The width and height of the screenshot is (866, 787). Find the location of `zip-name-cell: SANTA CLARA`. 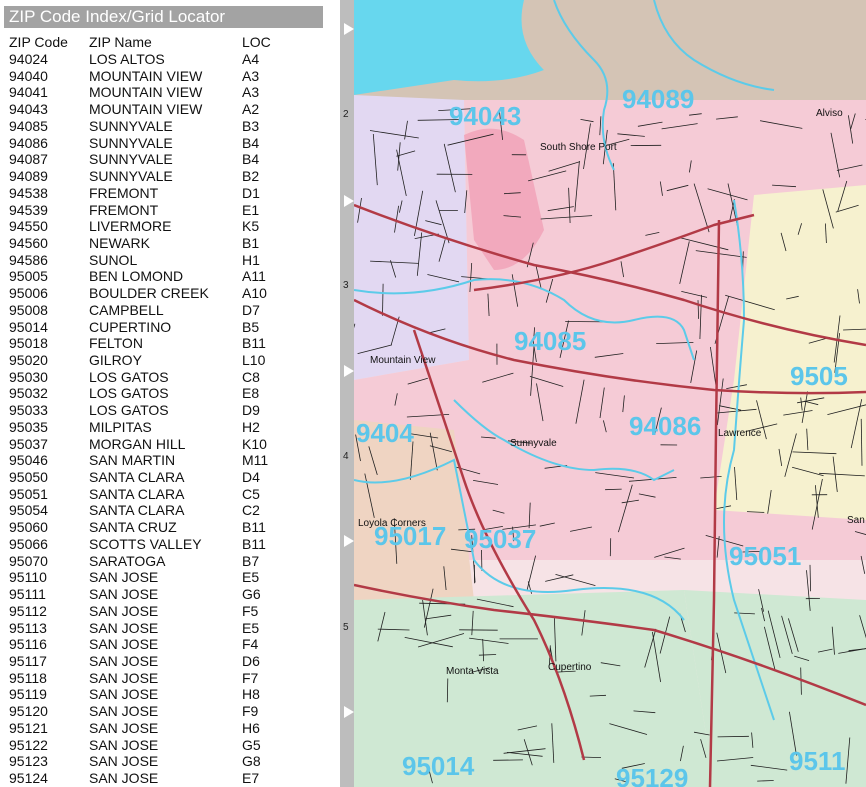

zip-name-cell: SANTA CLARA is located at coordinates (137, 510).